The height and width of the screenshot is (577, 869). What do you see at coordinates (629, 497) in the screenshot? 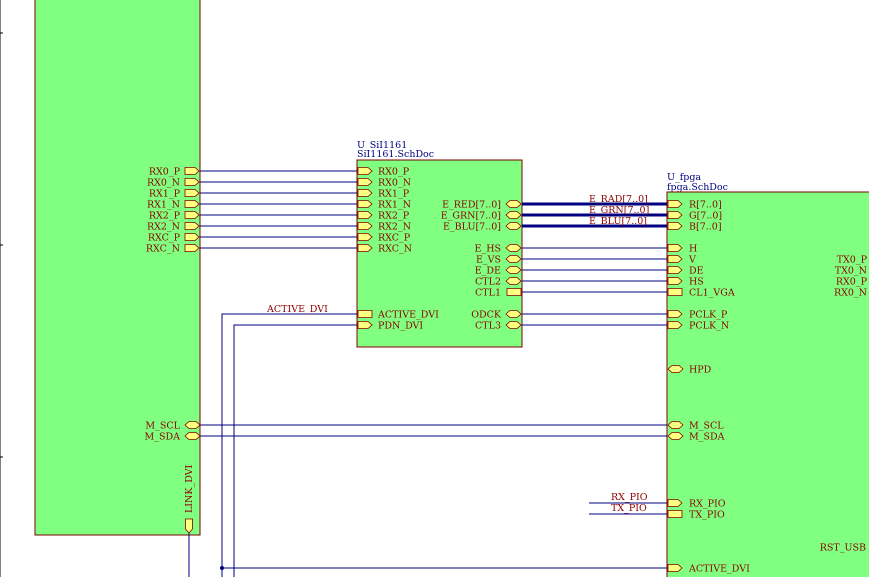
I see `net-label-rx-pio: RX_PIO` at bounding box center [629, 497].